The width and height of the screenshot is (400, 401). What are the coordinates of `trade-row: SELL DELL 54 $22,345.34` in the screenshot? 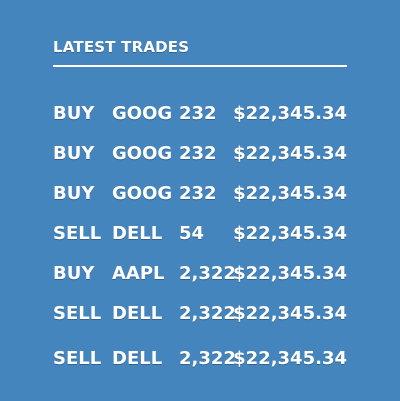 It's located at (200, 234).